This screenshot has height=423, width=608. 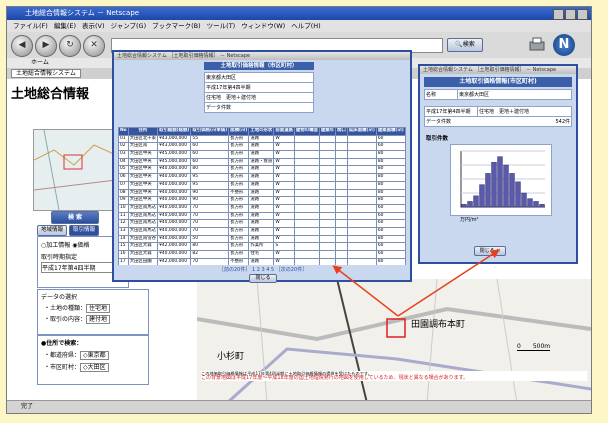 What do you see at coordinates (284, 131) in the screenshot?
I see `column-header: 前面道路` at bounding box center [284, 131].